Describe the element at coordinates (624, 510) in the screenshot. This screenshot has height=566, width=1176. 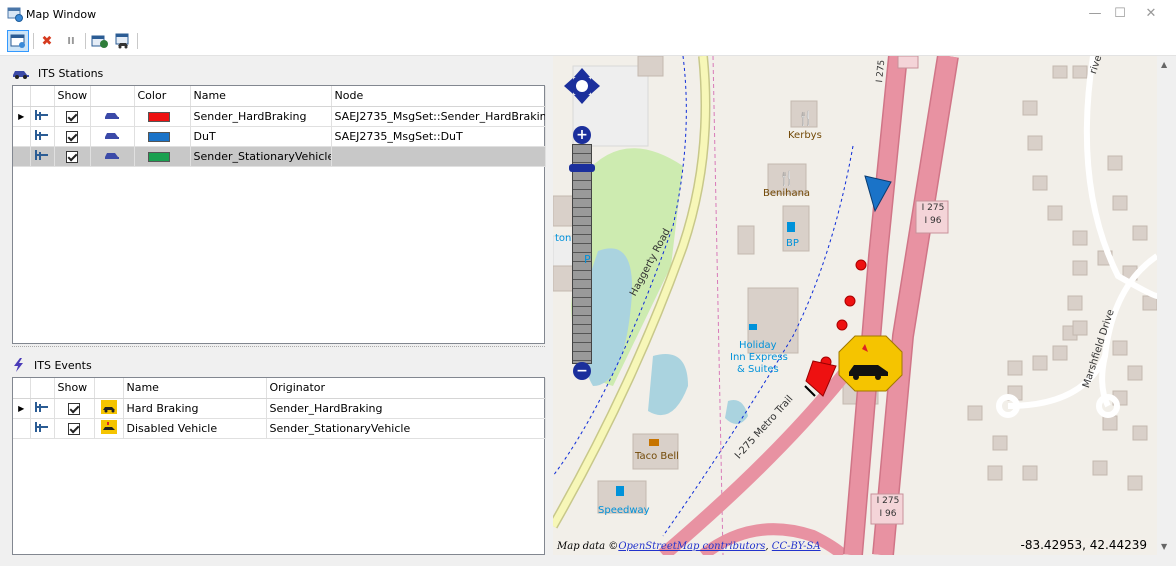
I see `label-speedway: Speedway` at that location.